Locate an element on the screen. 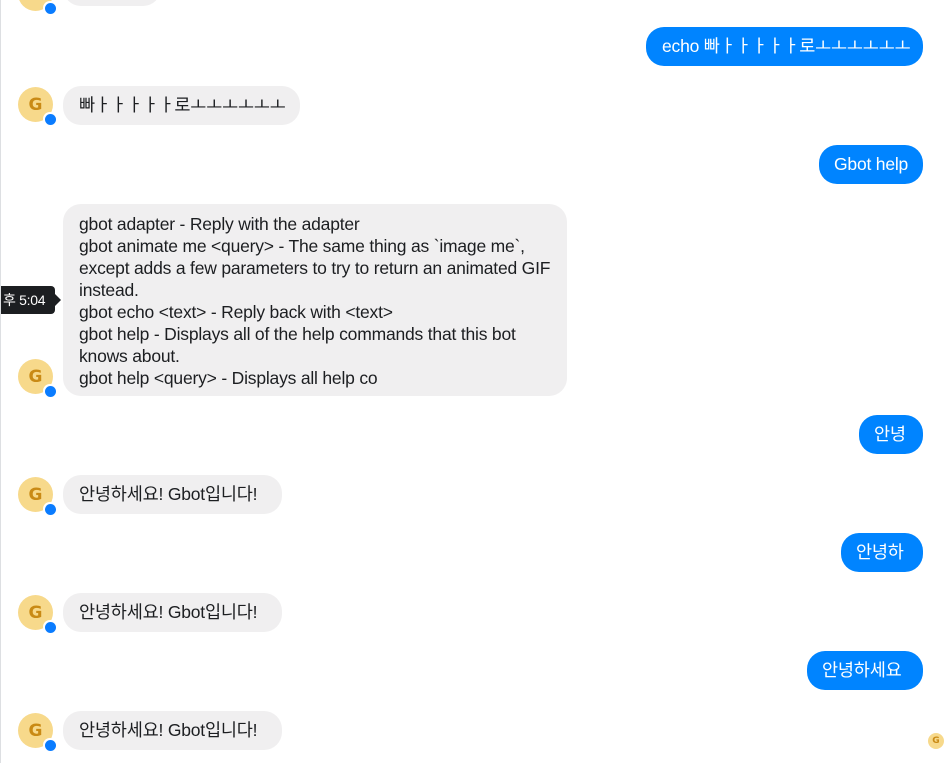 Image resolution: width=948 pixels, height=763 pixels. timestamp-tooltip: 후 5:04 is located at coordinates (31, 300).